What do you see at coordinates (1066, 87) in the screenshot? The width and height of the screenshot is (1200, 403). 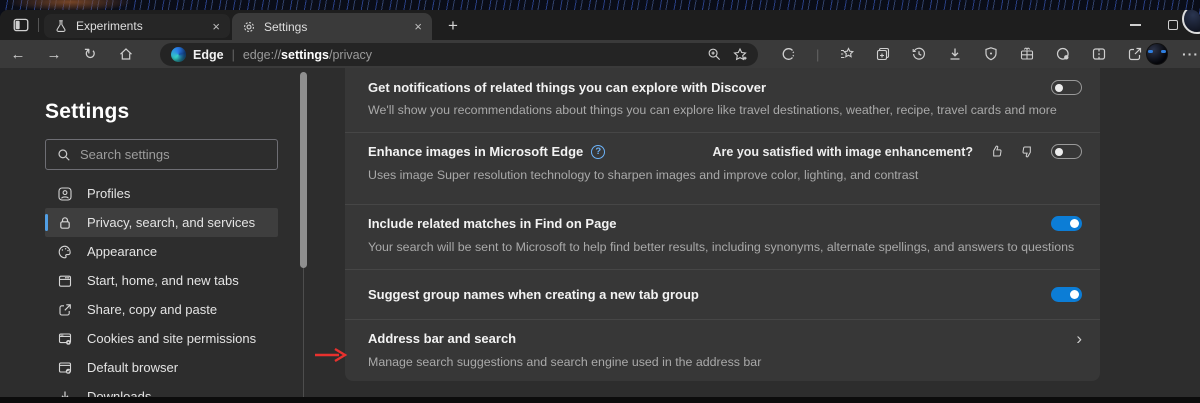 I see `discover-notifications-toggle` at bounding box center [1066, 87].